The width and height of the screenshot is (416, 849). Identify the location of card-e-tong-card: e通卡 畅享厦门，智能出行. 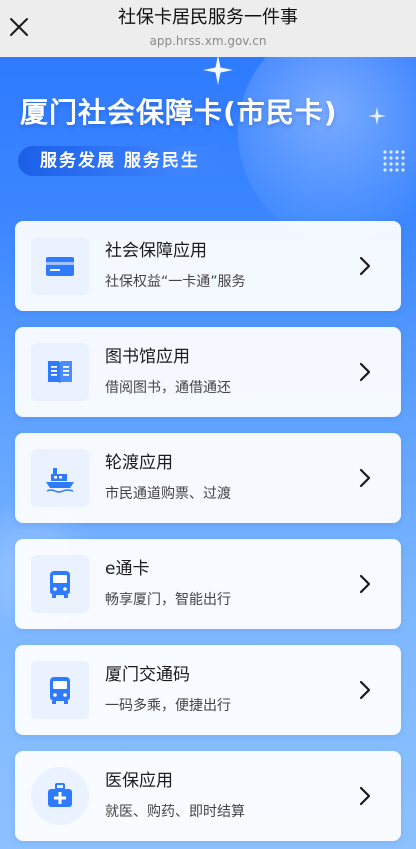
(208, 584).